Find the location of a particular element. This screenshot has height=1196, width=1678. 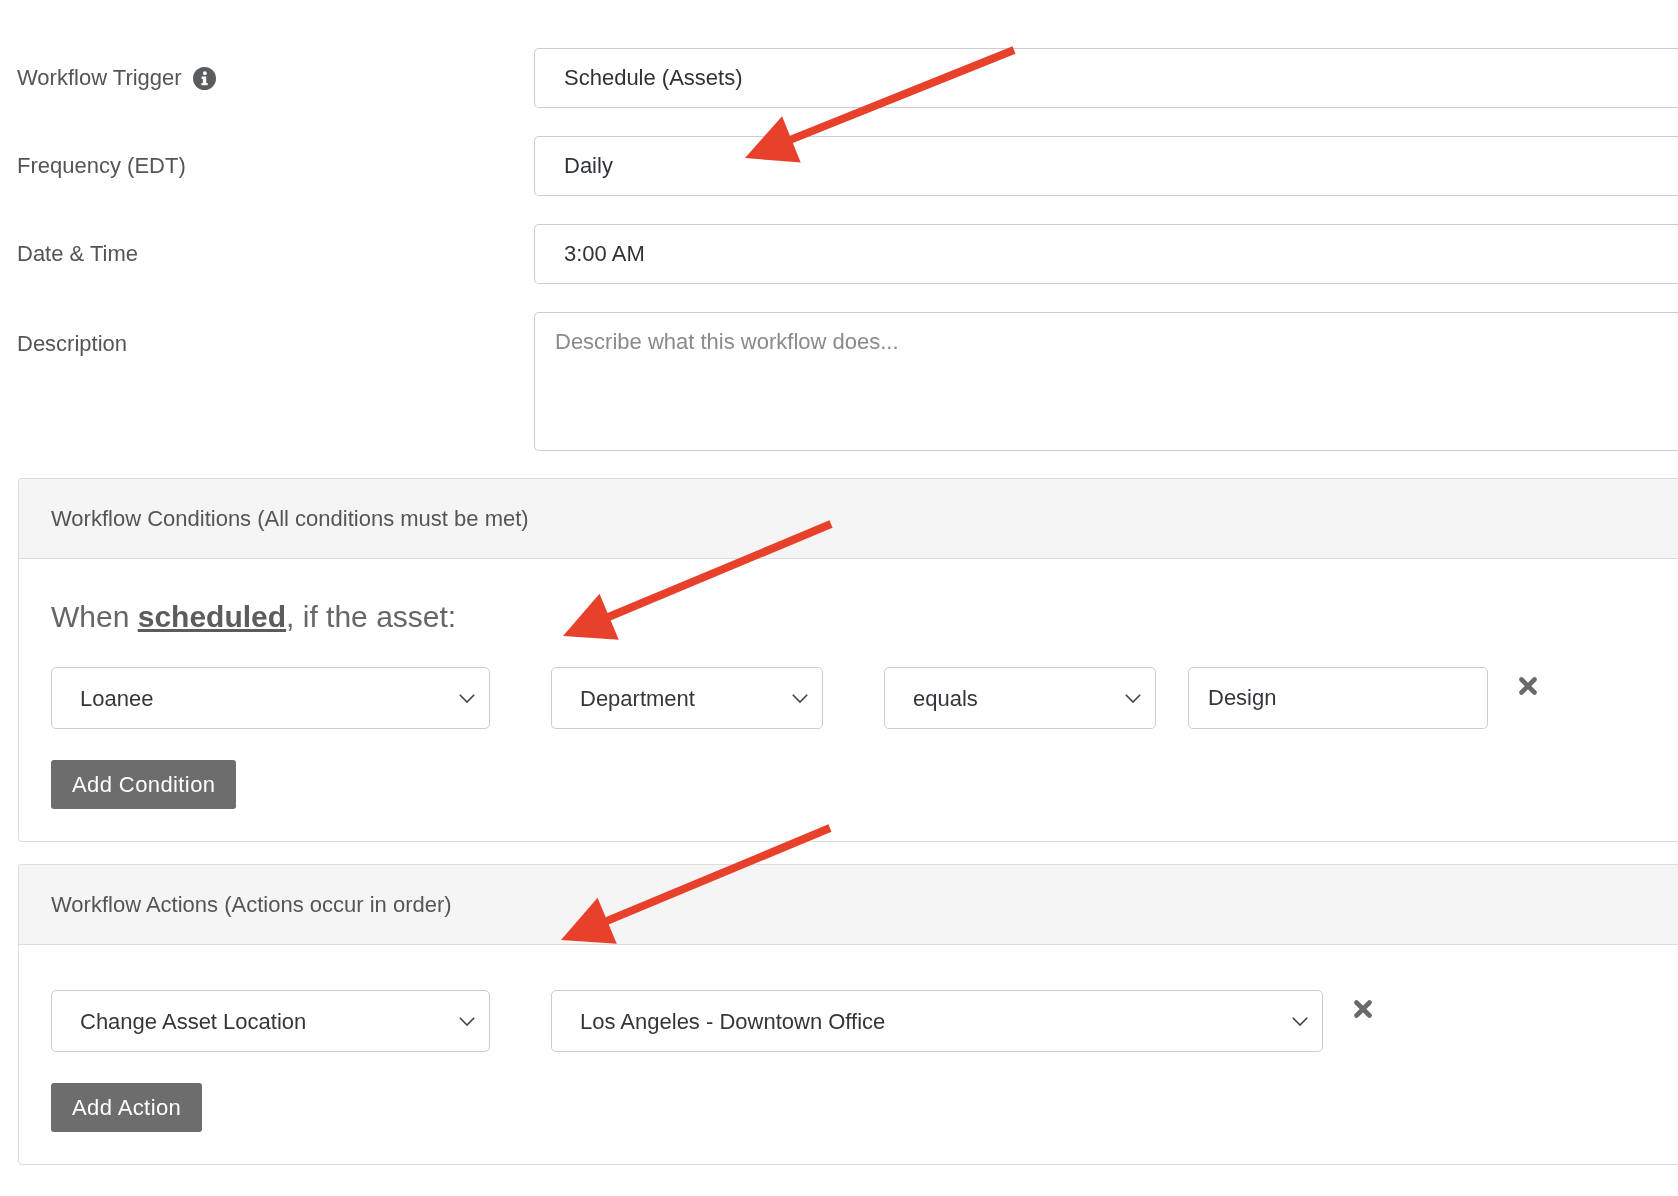

dropdown: equals is located at coordinates (1020, 698).